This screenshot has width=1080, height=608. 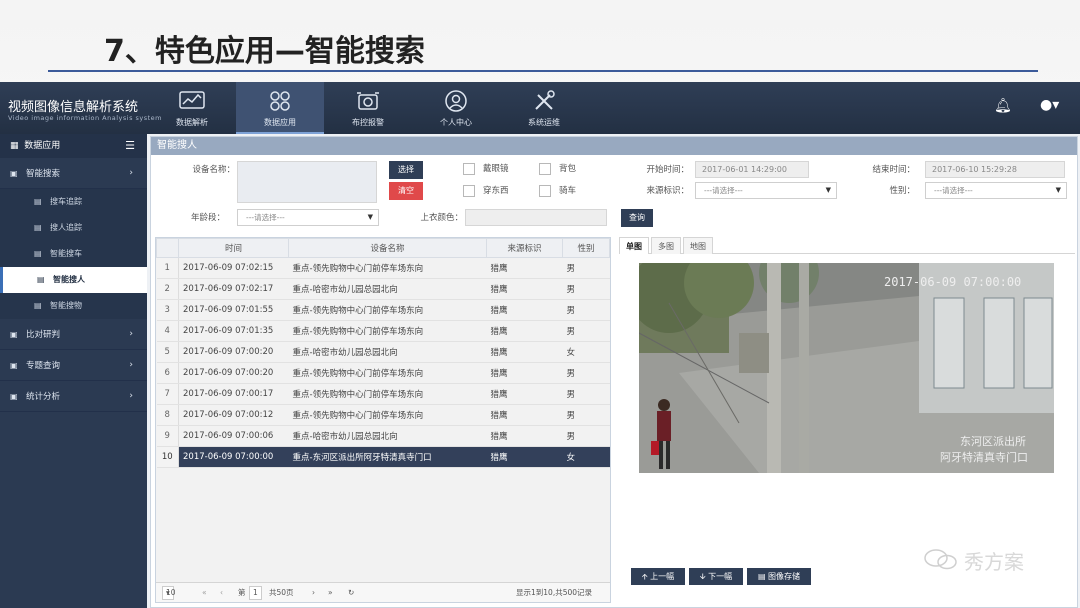 I want to click on sidebar-sub-person-track: ▤ 搜人追踪, so click(x=73, y=228).